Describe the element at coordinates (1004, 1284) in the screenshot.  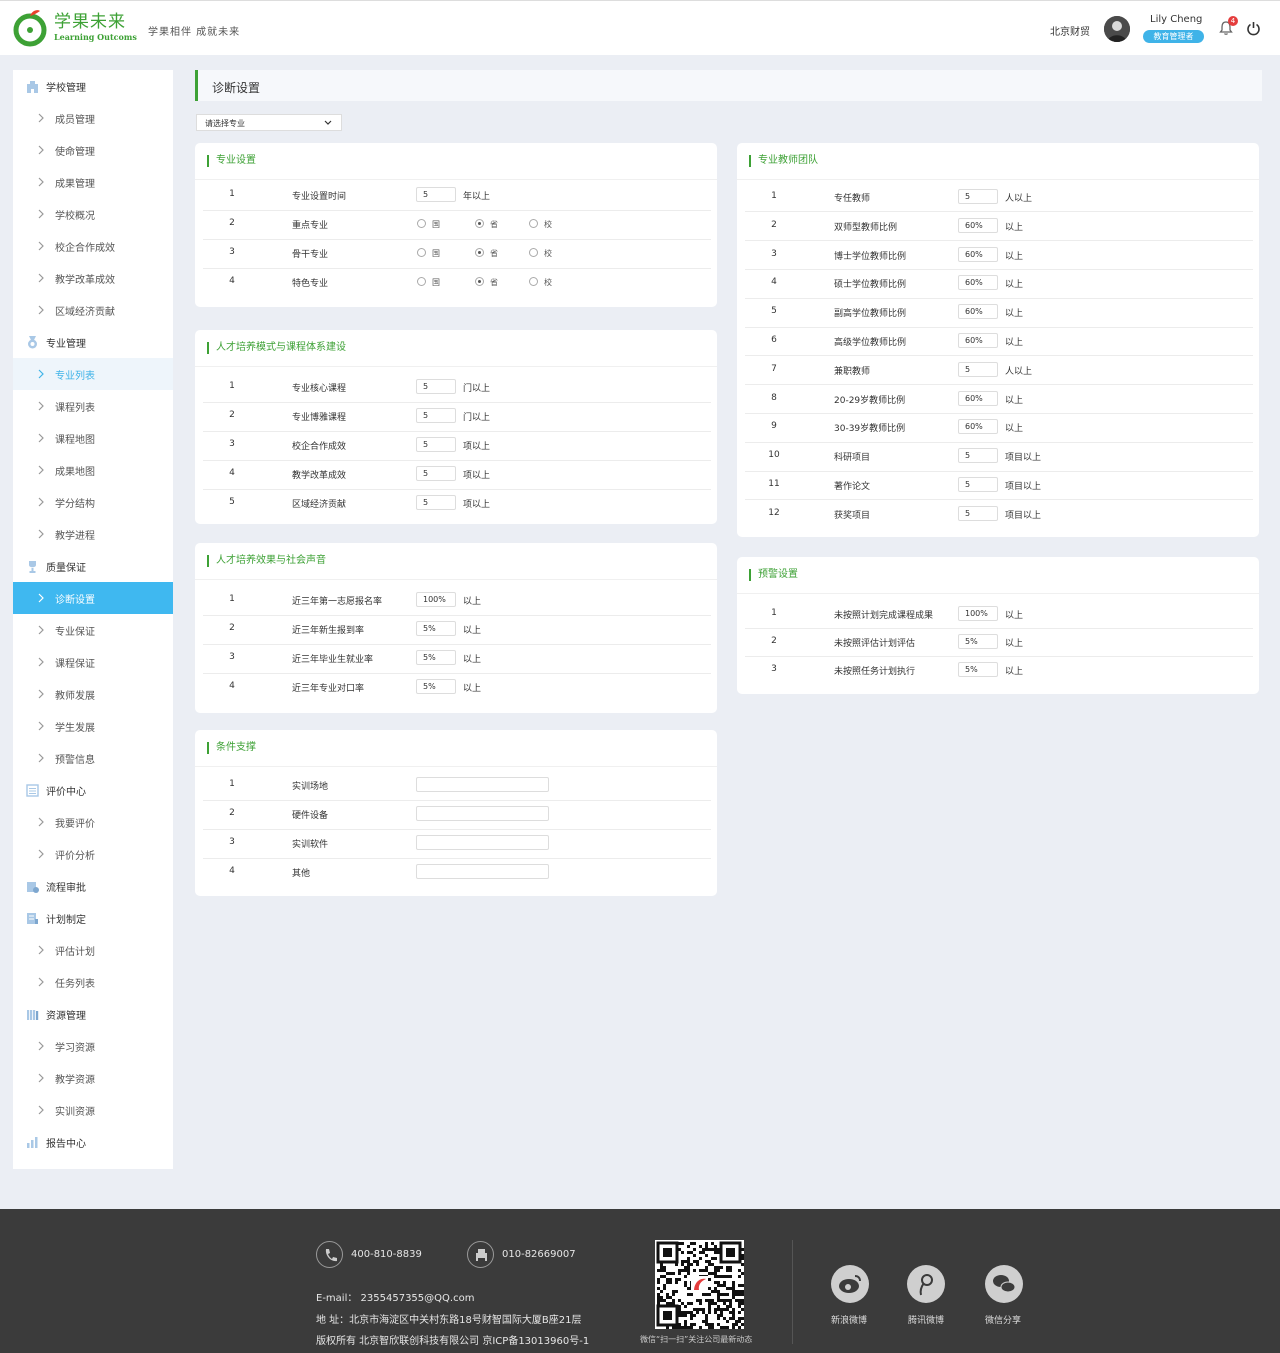
I see `wechat-icon` at that location.